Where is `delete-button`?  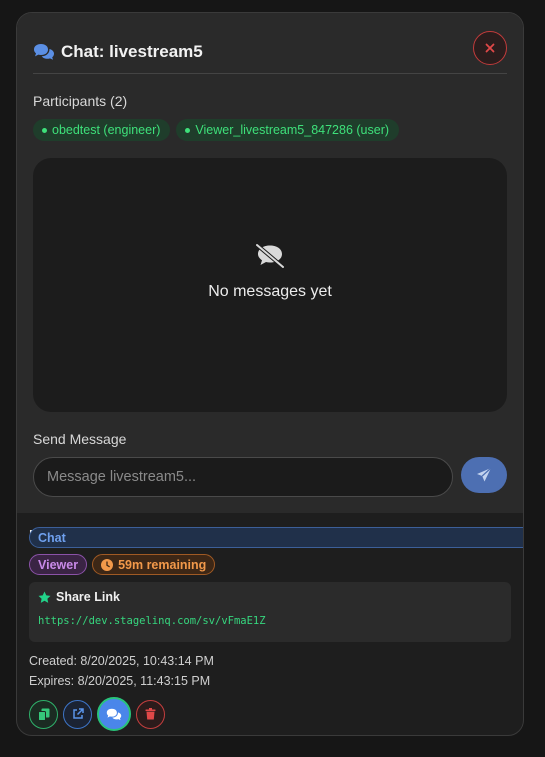 delete-button is located at coordinates (150, 714).